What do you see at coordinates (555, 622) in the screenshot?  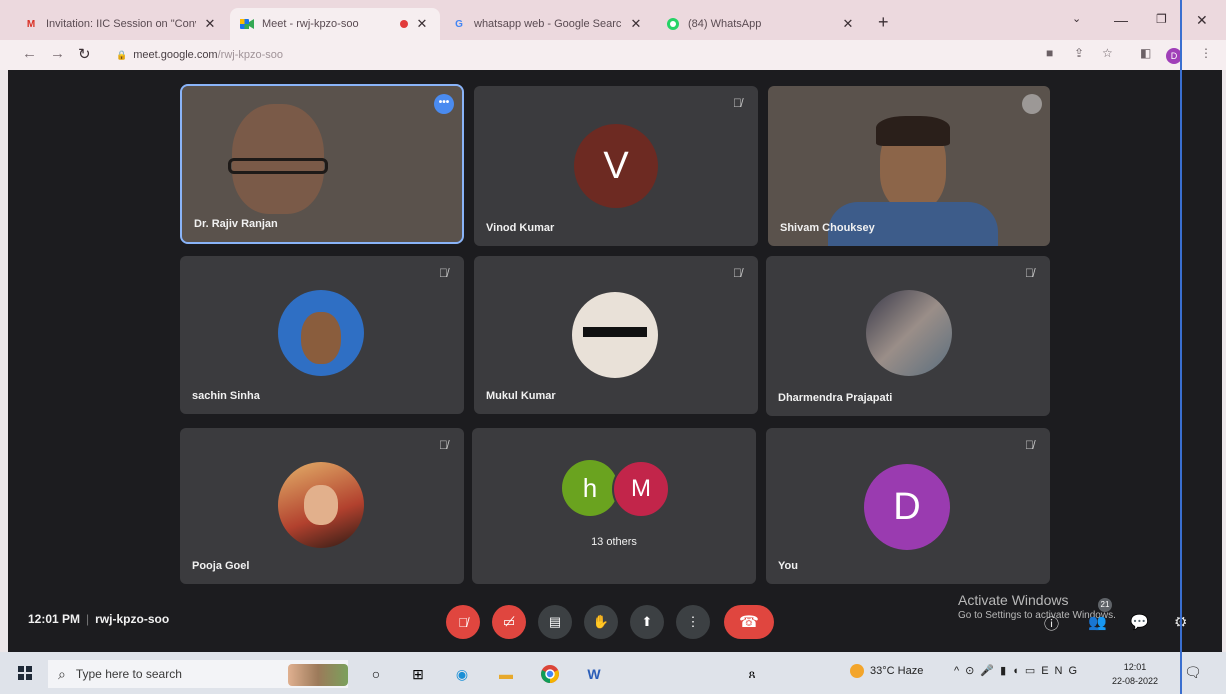 I see `captions-button: ▤` at bounding box center [555, 622].